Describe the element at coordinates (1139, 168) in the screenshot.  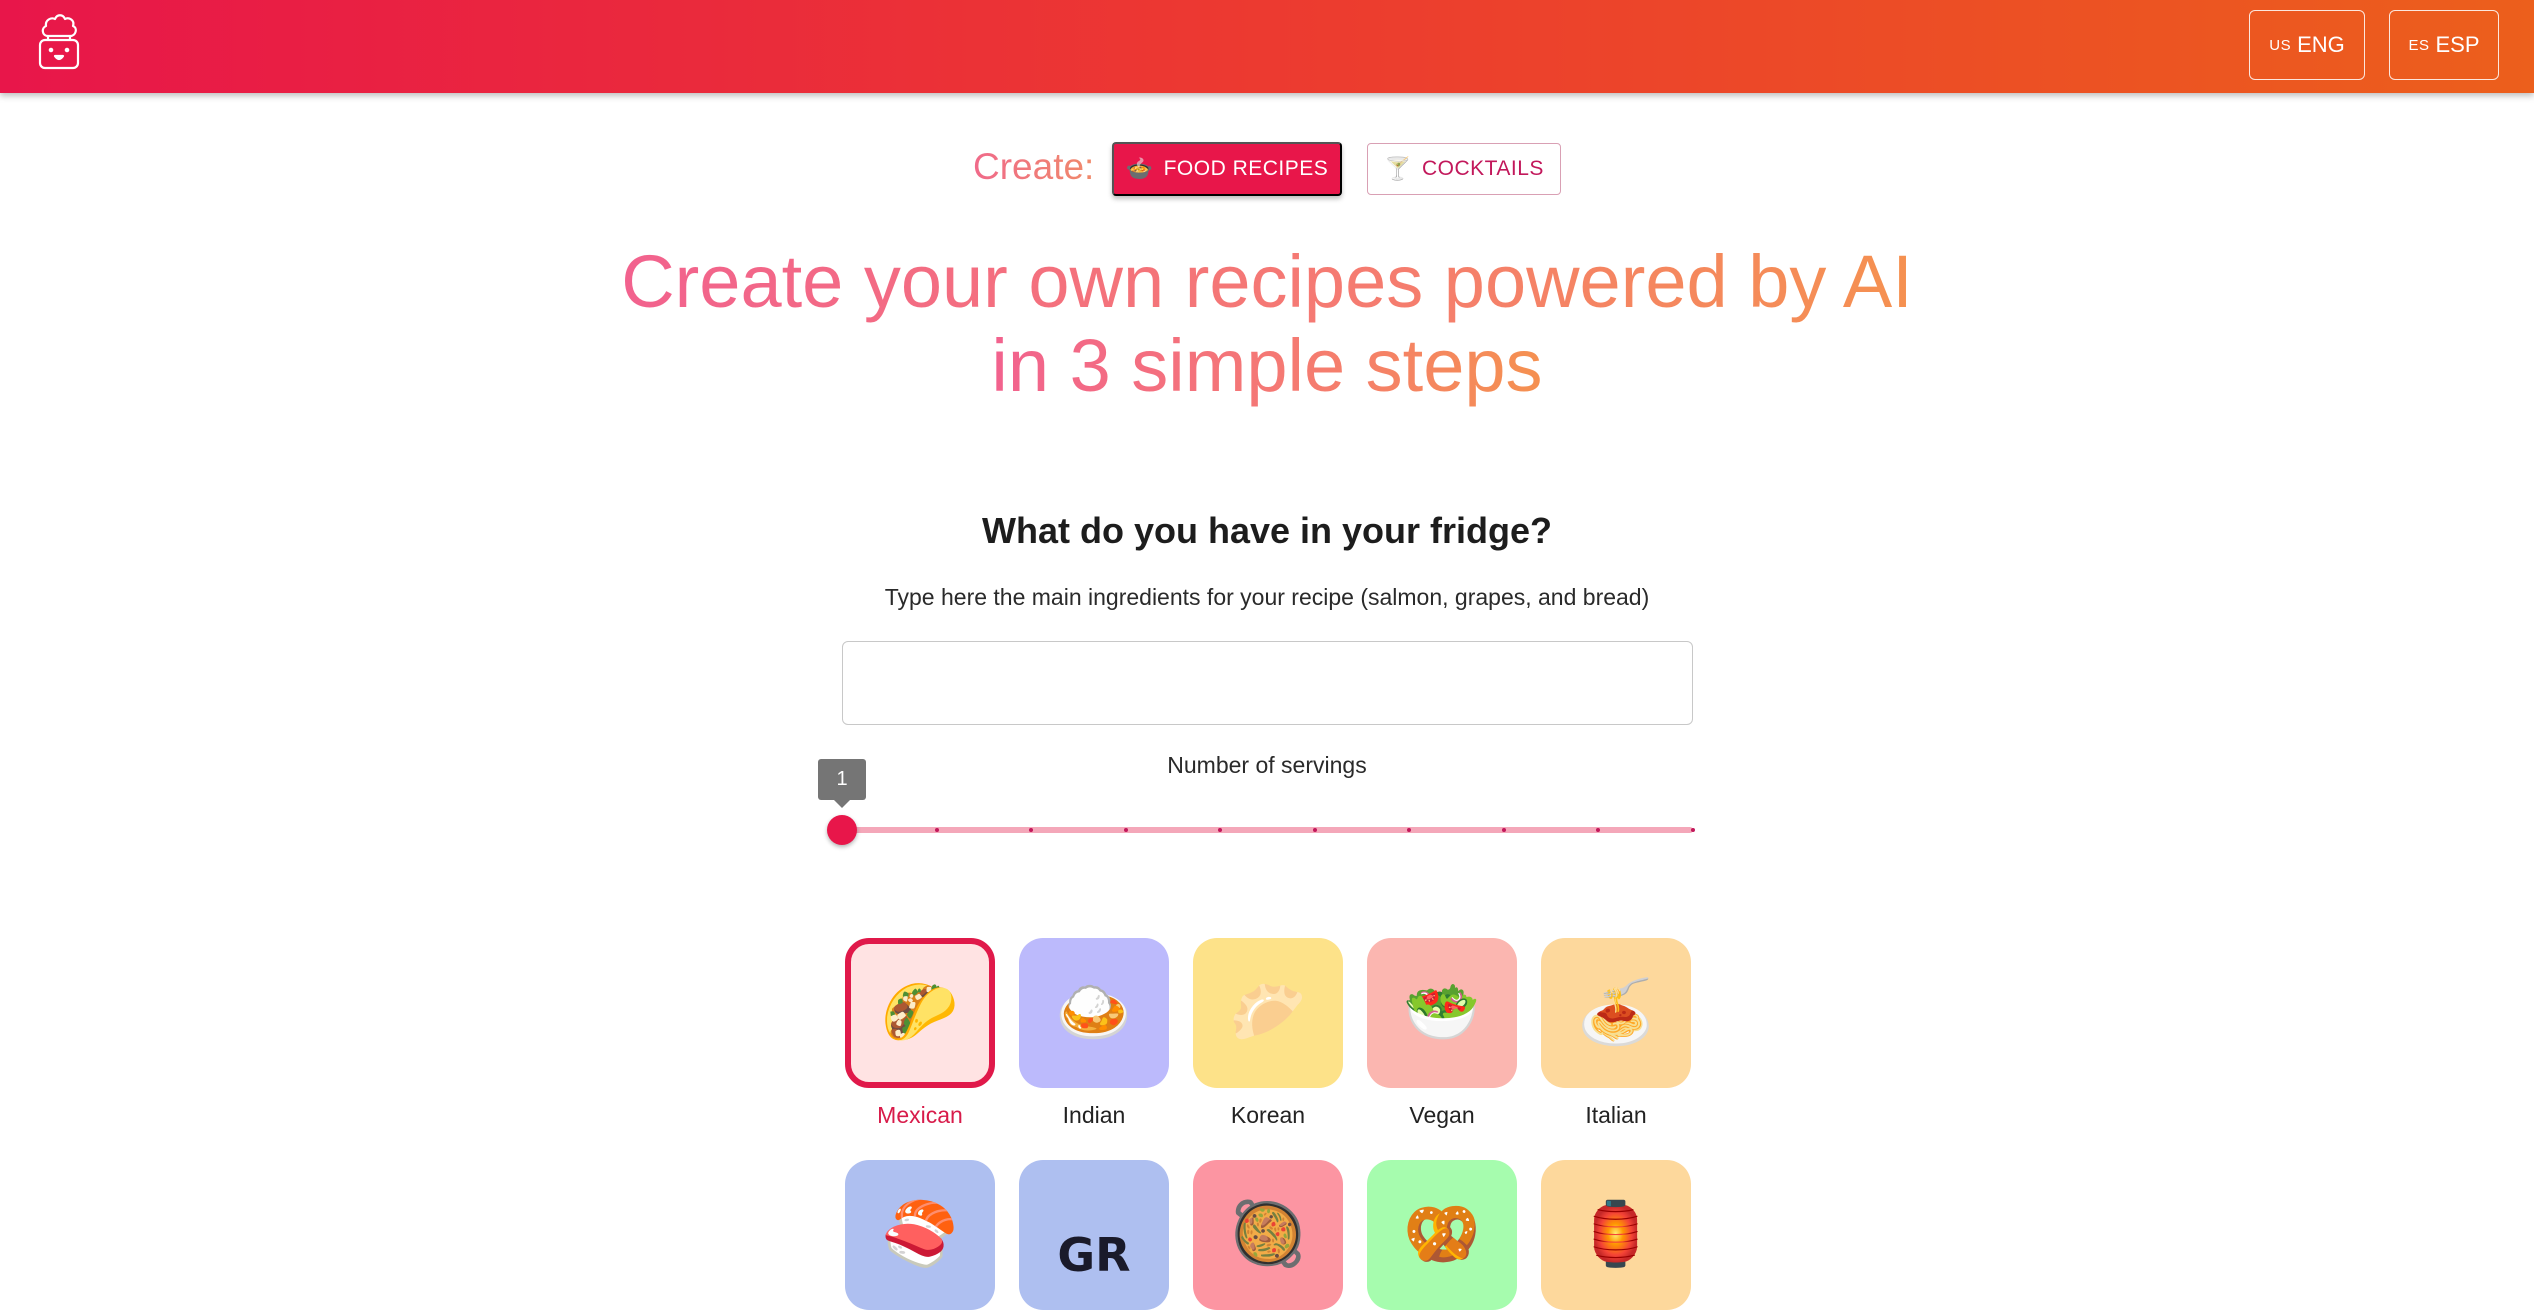
I see `food-bowl-icon: 🍲` at that location.